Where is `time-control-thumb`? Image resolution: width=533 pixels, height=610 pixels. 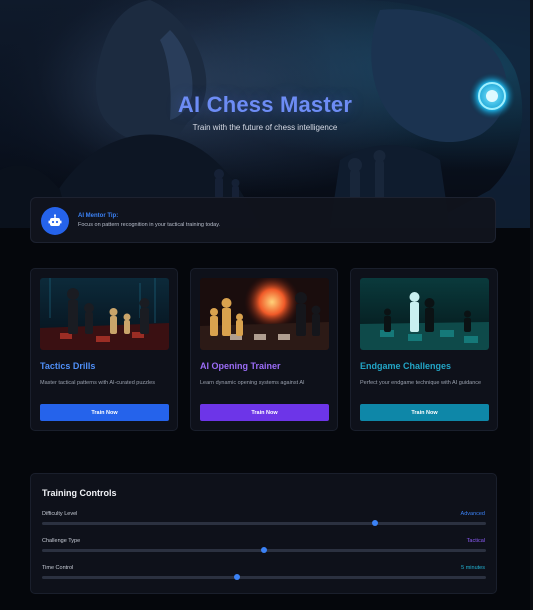
time-control-thumb is located at coordinates (237, 577).